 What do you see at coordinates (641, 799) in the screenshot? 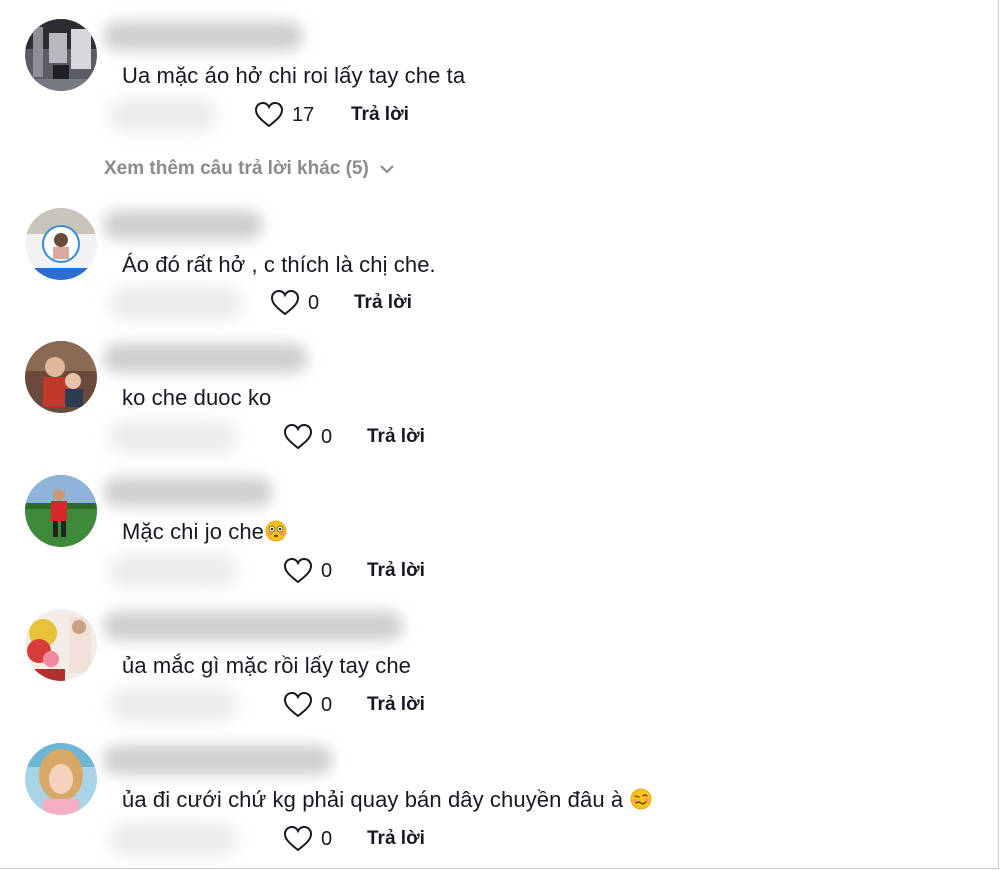
I see `woozy-face-emoji` at bounding box center [641, 799].